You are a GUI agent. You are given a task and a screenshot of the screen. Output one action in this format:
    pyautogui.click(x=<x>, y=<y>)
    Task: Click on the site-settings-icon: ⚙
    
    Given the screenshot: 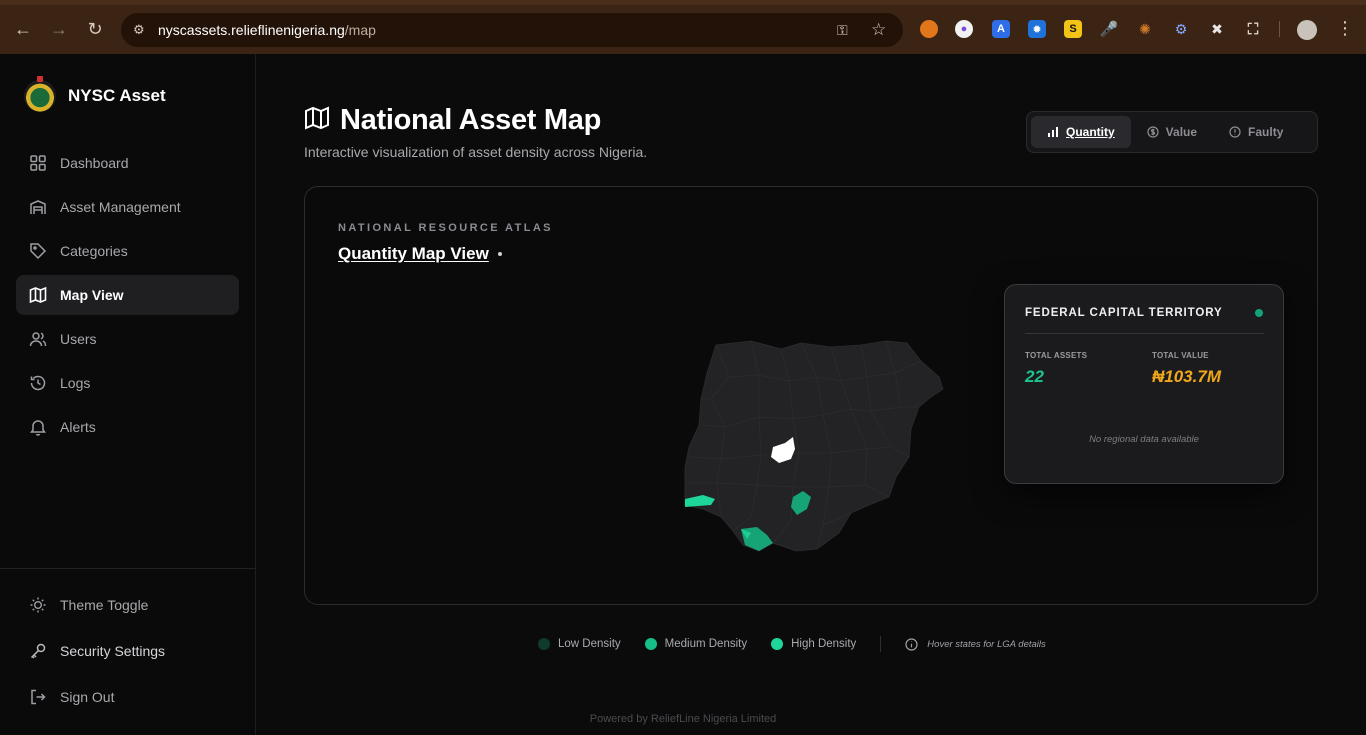 What is the action you would take?
    pyautogui.click(x=141, y=30)
    